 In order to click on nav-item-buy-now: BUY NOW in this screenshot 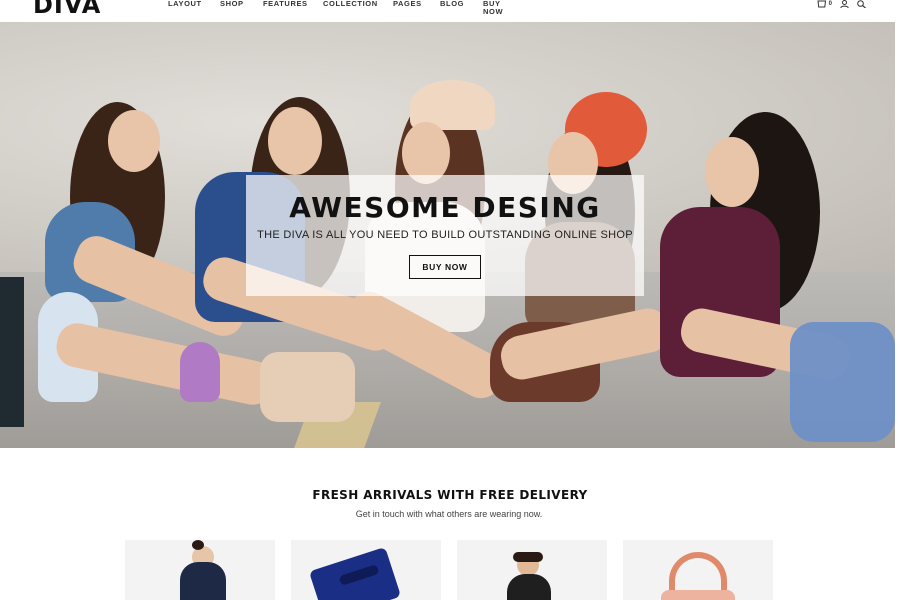, I will do `click(493, 8)`.